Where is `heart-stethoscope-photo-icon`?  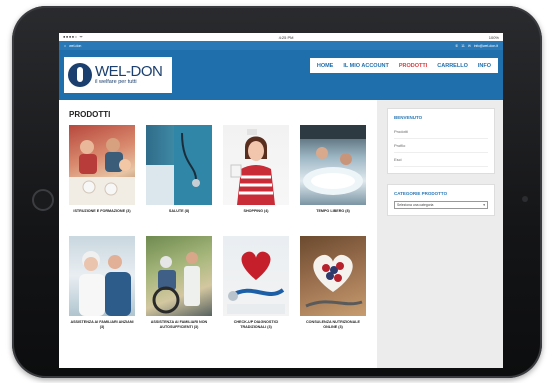 heart-stethoscope-photo-icon is located at coordinates (256, 276).